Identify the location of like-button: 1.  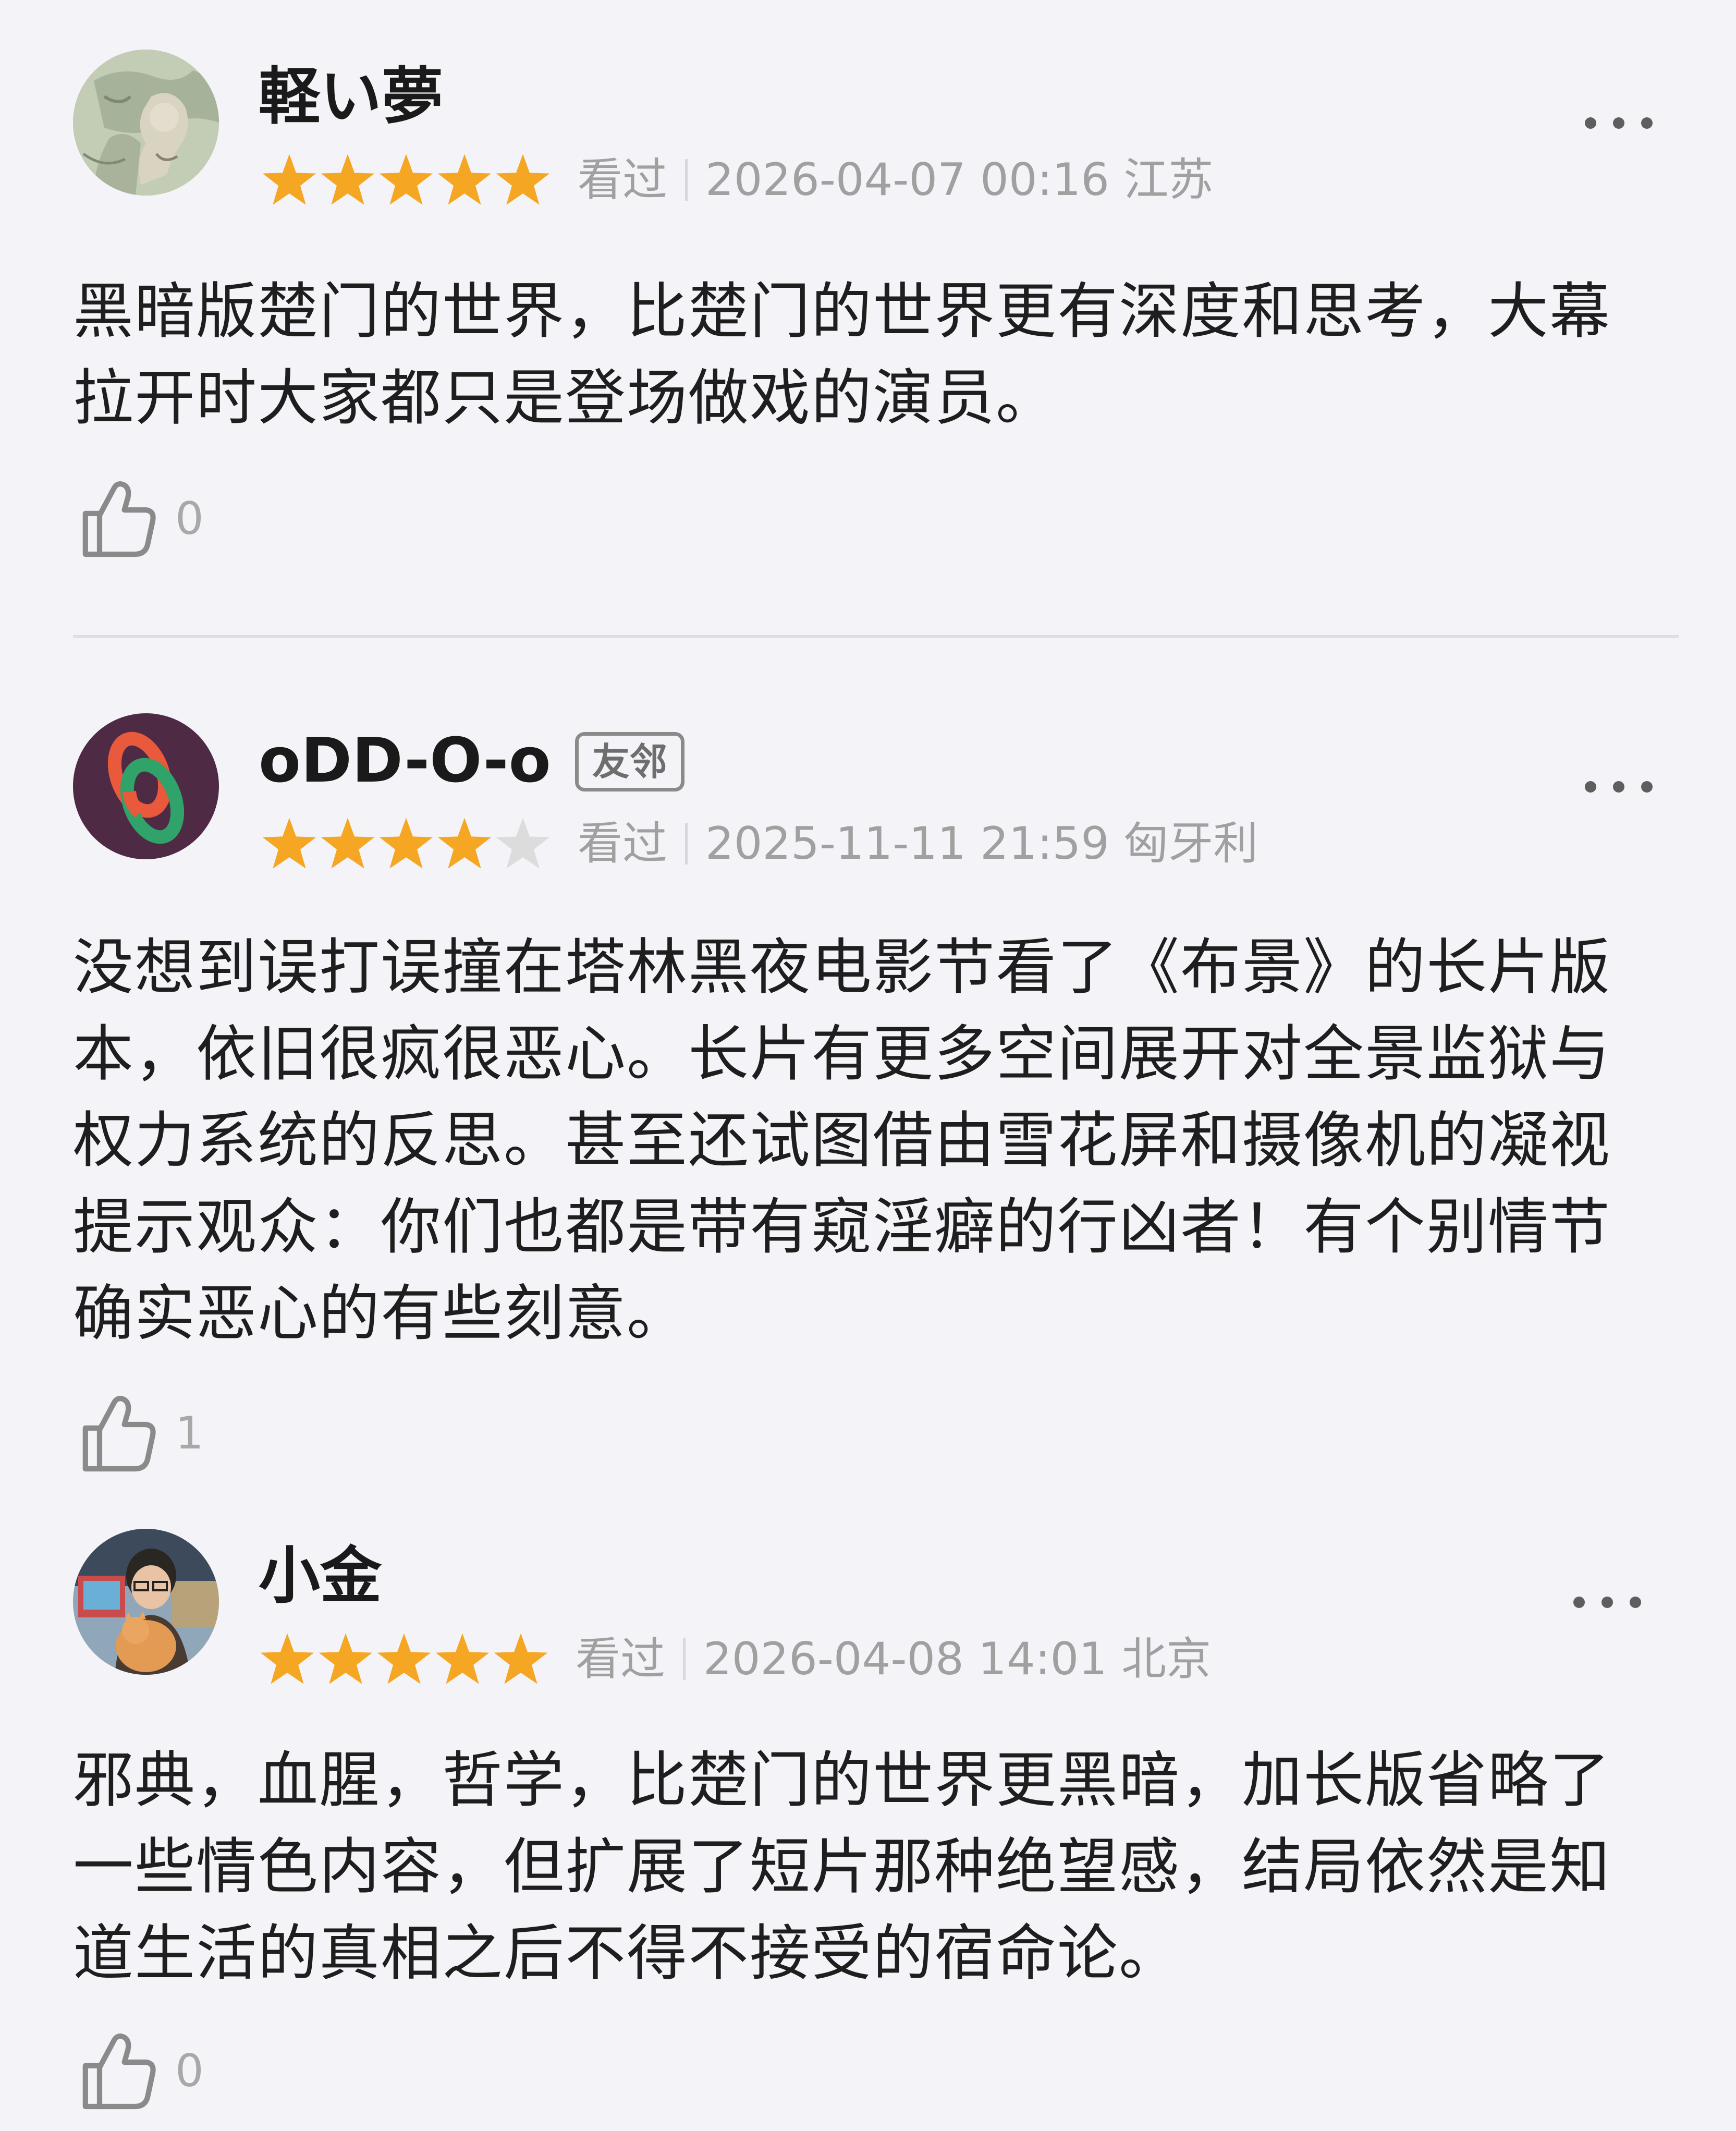
(138, 1433).